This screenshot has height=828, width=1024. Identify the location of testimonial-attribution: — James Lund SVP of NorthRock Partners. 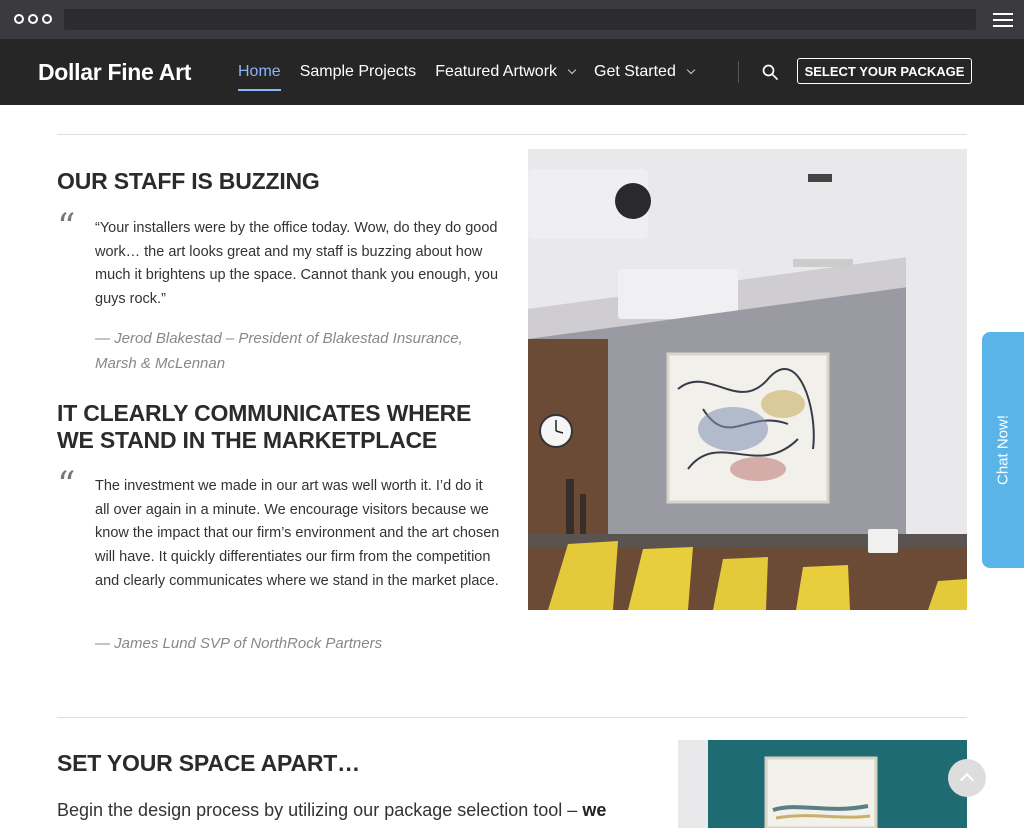
(239, 643).